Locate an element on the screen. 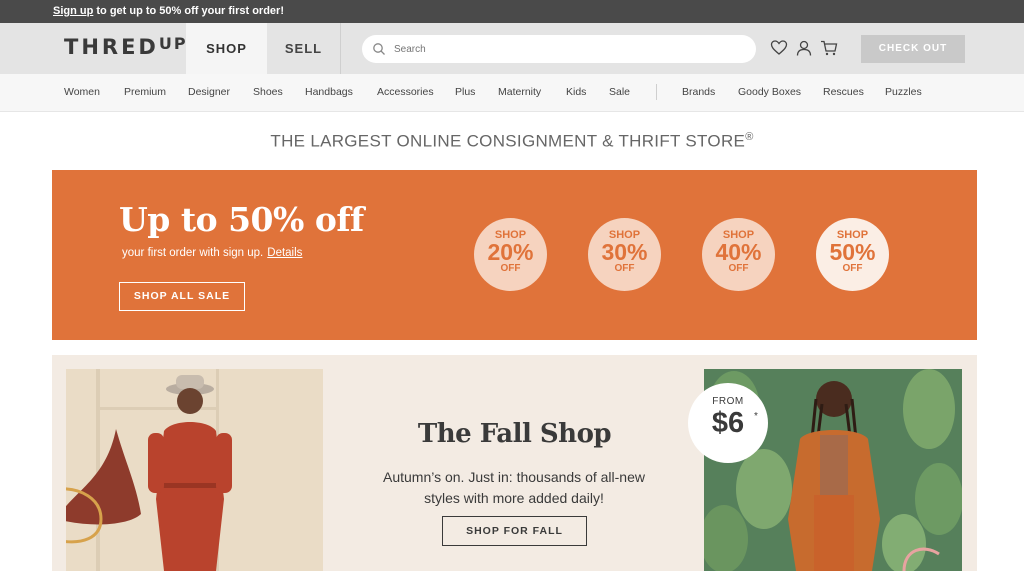 The image size is (1024, 571). tab-sell: SELL is located at coordinates (304, 48).